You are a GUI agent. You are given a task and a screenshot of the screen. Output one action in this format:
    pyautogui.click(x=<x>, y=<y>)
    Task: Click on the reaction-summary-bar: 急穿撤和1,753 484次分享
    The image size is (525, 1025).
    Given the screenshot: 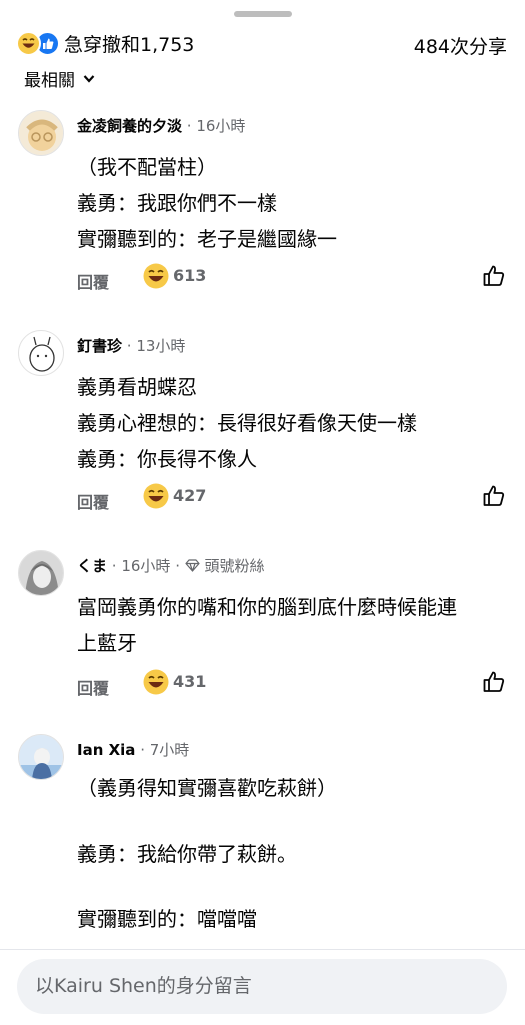 What is the action you would take?
    pyautogui.click(x=262, y=44)
    